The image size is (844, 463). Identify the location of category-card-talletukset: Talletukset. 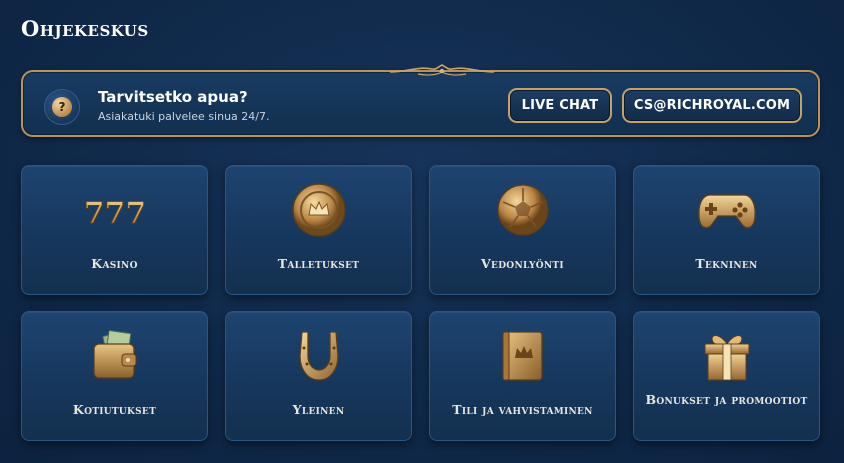
(318, 230).